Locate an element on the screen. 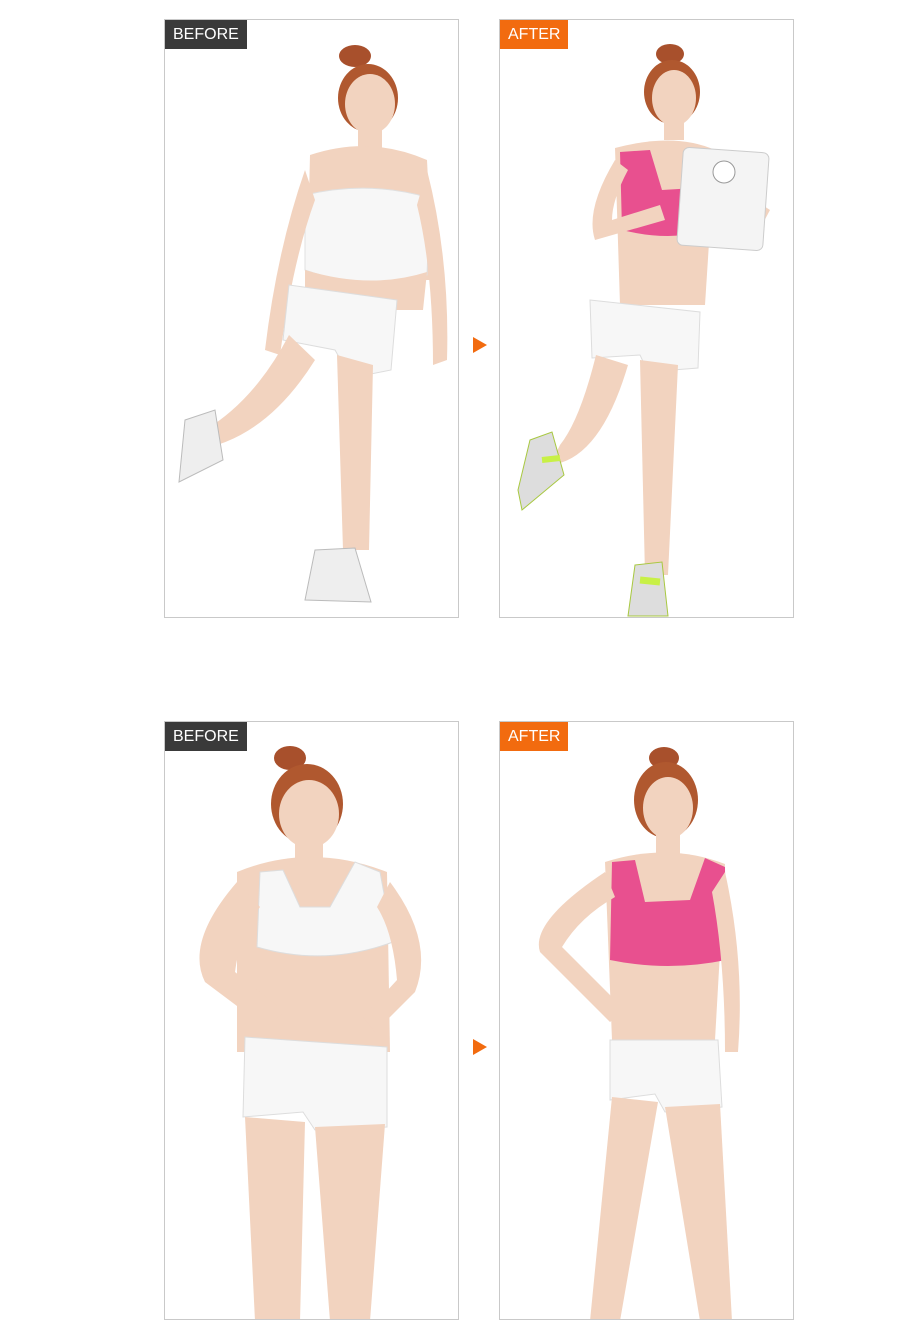 The height and width of the screenshot is (1322, 900). bathroom-scale-icon is located at coordinates (723, 199).